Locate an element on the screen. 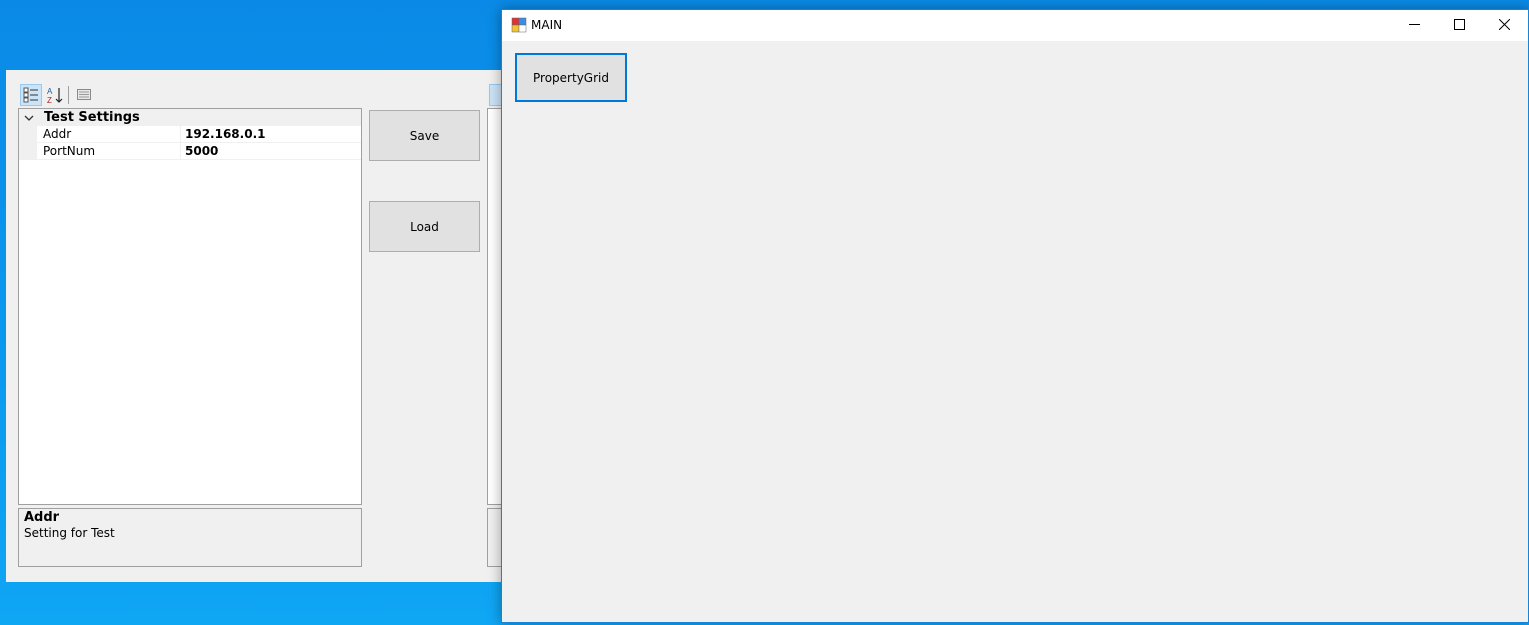 The width and height of the screenshot is (1529, 625). close-button is located at coordinates (1504, 25).